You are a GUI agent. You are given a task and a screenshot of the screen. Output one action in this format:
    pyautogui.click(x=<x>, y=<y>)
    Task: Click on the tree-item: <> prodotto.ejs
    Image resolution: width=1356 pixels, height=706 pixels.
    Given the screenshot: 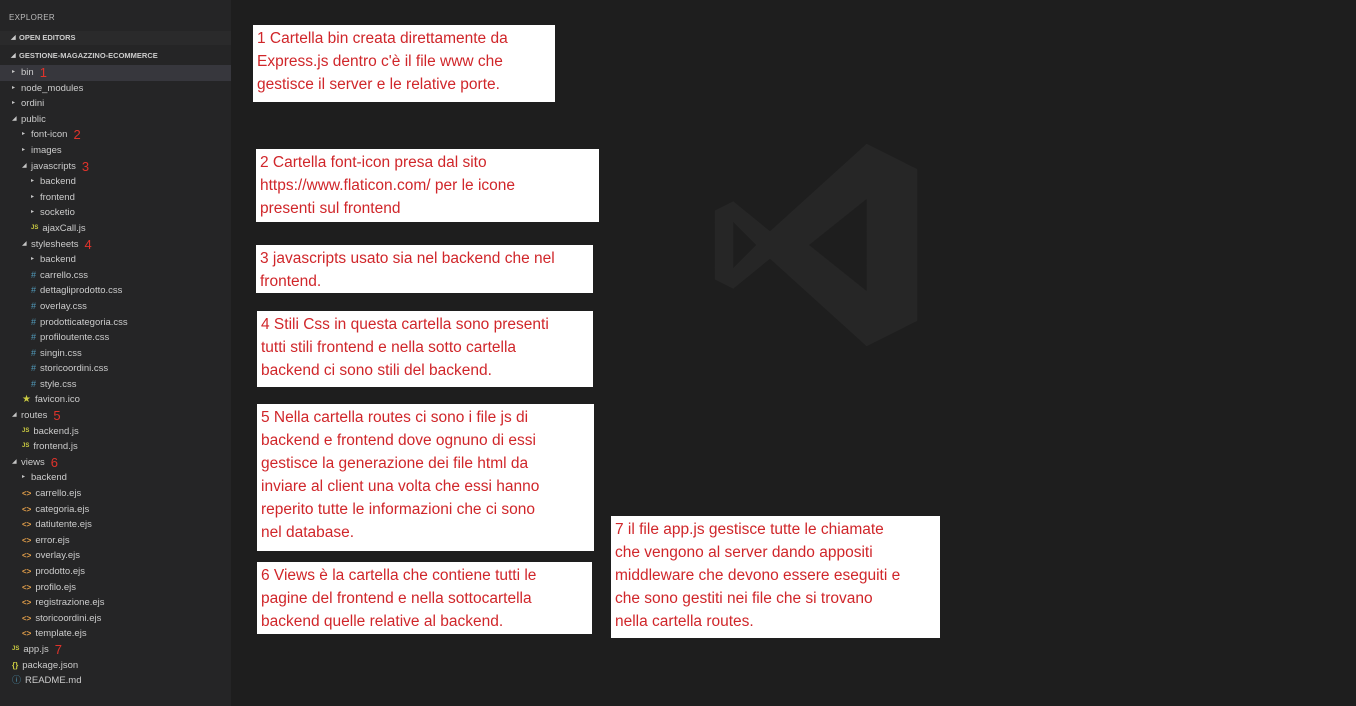 What is the action you would take?
    pyautogui.click(x=115, y=572)
    